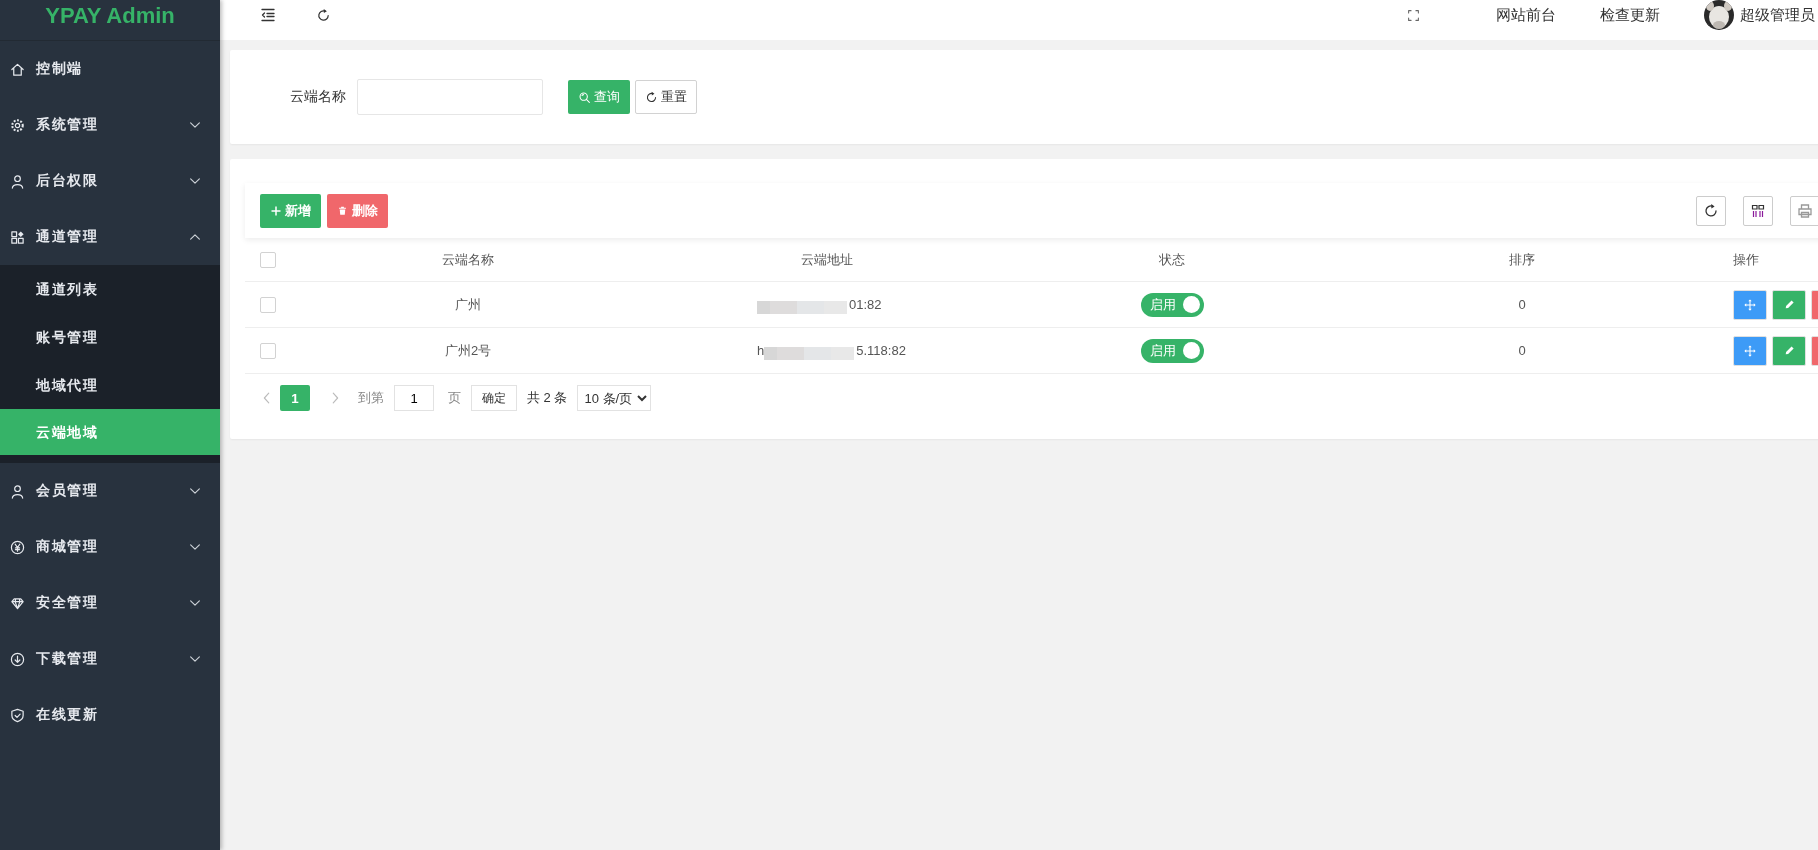 The width and height of the screenshot is (1818, 850). Describe the element at coordinates (110, 125) in the screenshot. I see `nav-item: 系统管理` at that location.